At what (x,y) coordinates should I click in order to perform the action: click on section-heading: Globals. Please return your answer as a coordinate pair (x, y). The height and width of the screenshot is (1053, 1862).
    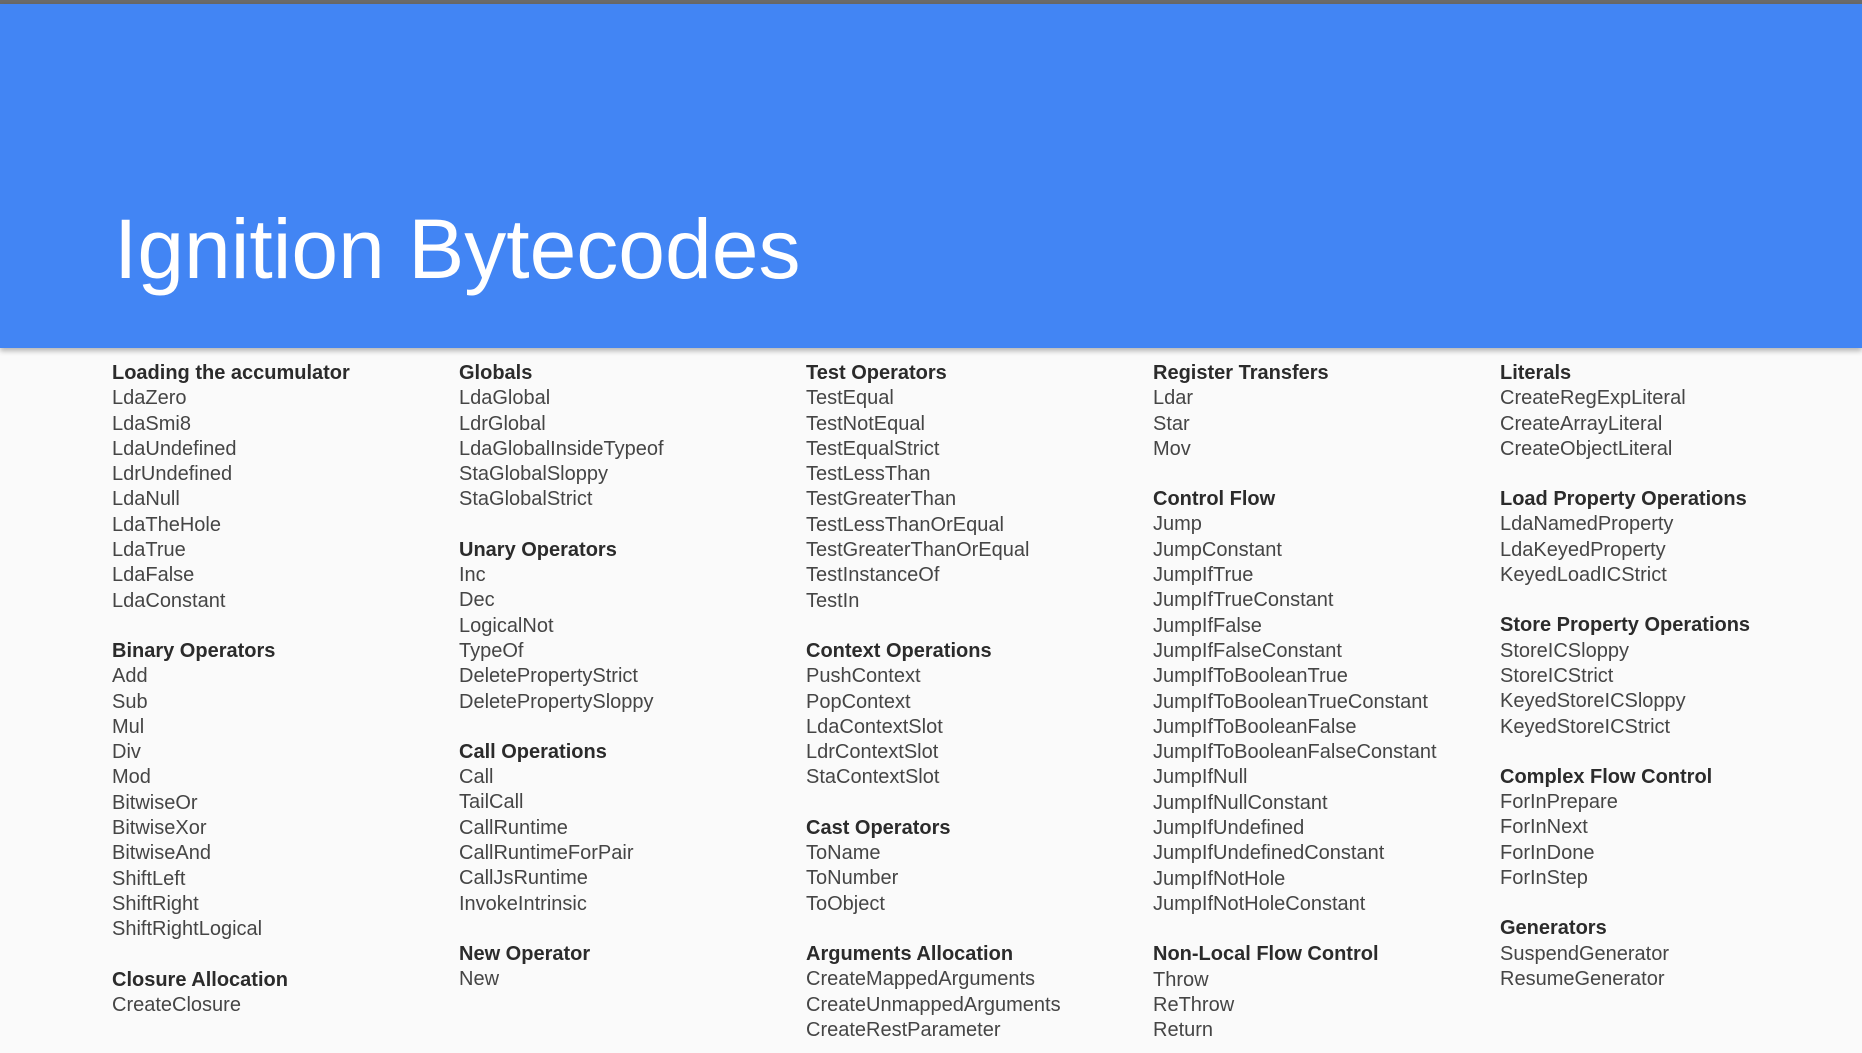
    Looking at the image, I should click on (496, 373).